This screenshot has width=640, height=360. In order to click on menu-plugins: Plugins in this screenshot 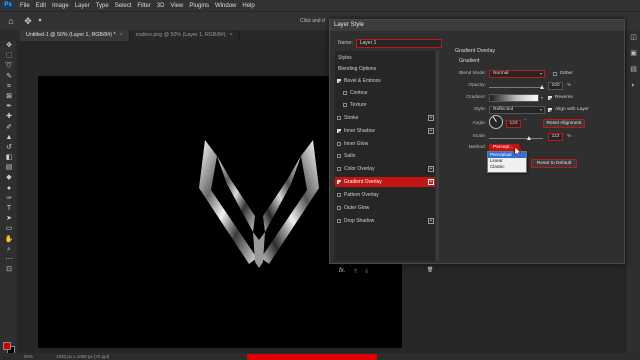, I will do `click(199, 6)`.